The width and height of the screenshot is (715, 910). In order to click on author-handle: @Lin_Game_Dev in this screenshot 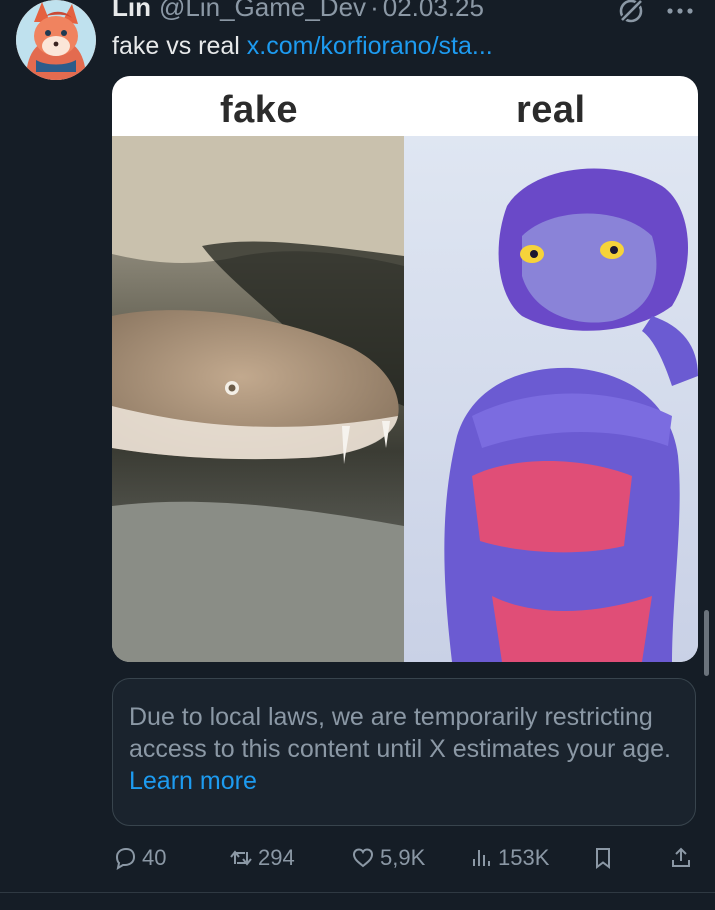, I will do `click(262, 11)`.